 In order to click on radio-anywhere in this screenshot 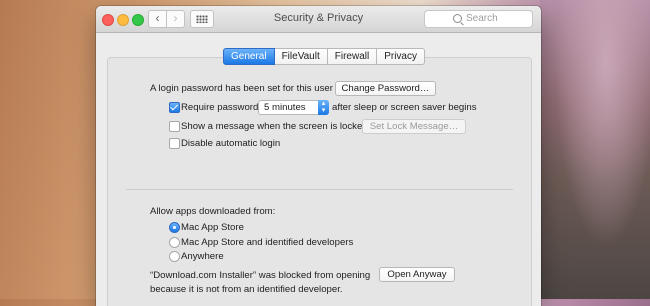, I will do `click(174, 256)`.